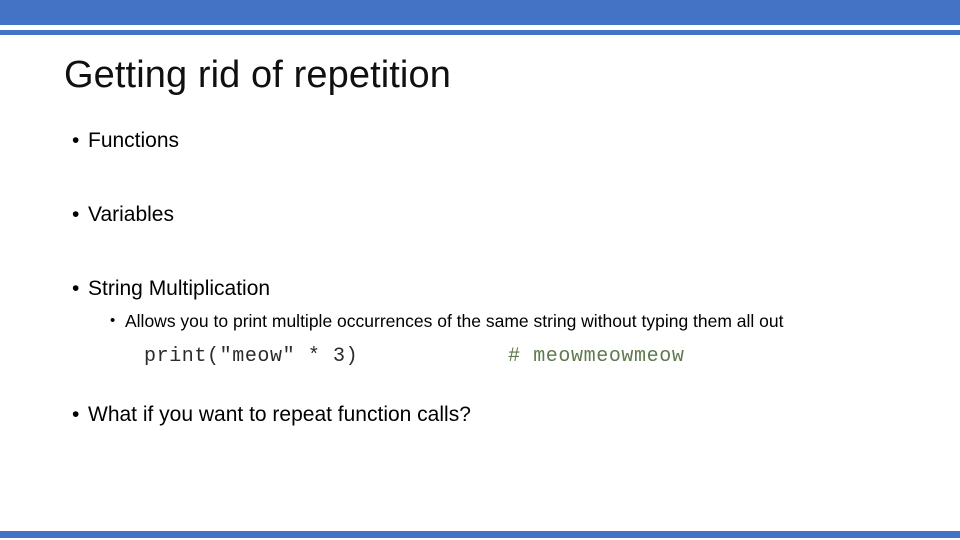  What do you see at coordinates (257, 75) in the screenshot?
I see `page-title: Getting rid of repetition` at bounding box center [257, 75].